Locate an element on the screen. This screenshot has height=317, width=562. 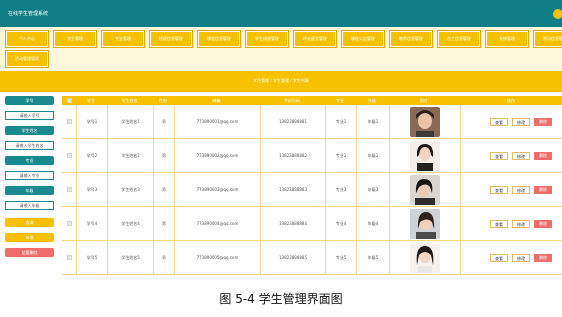
cell-name: 学生姓名5 is located at coordinates (130, 258).